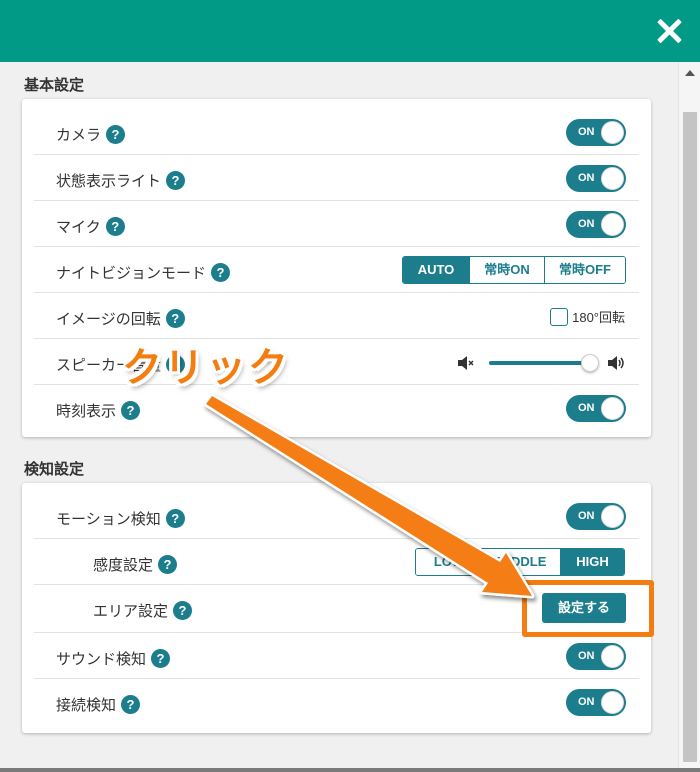 Image resolution: width=700 pixels, height=772 pixels. Describe the element at coordinates (690, 437) in the screenshot. I see `scrollbar-thumb` at that location.